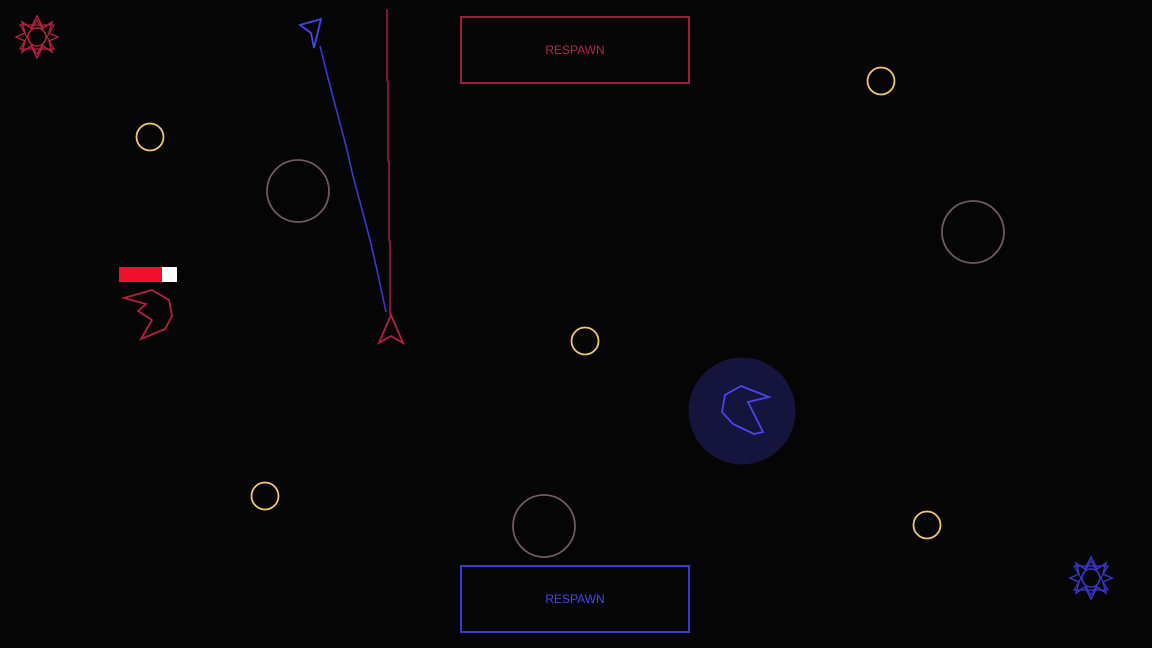 The image size is (1152, 648). What do you see at coordinates (37, 37) in the screenshot?
I see `red-base-star-icon` at bounding box center [37, 37].